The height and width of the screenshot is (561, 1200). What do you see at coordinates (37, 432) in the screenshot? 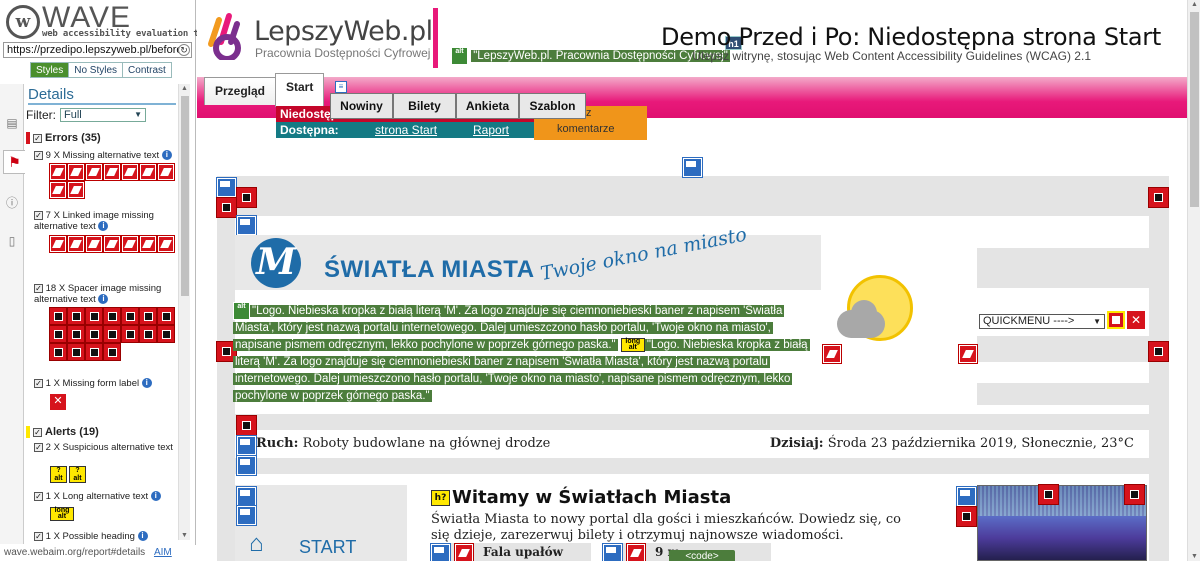
I see `alerts-checkbox: ✓` at bounding box center [37, 432].